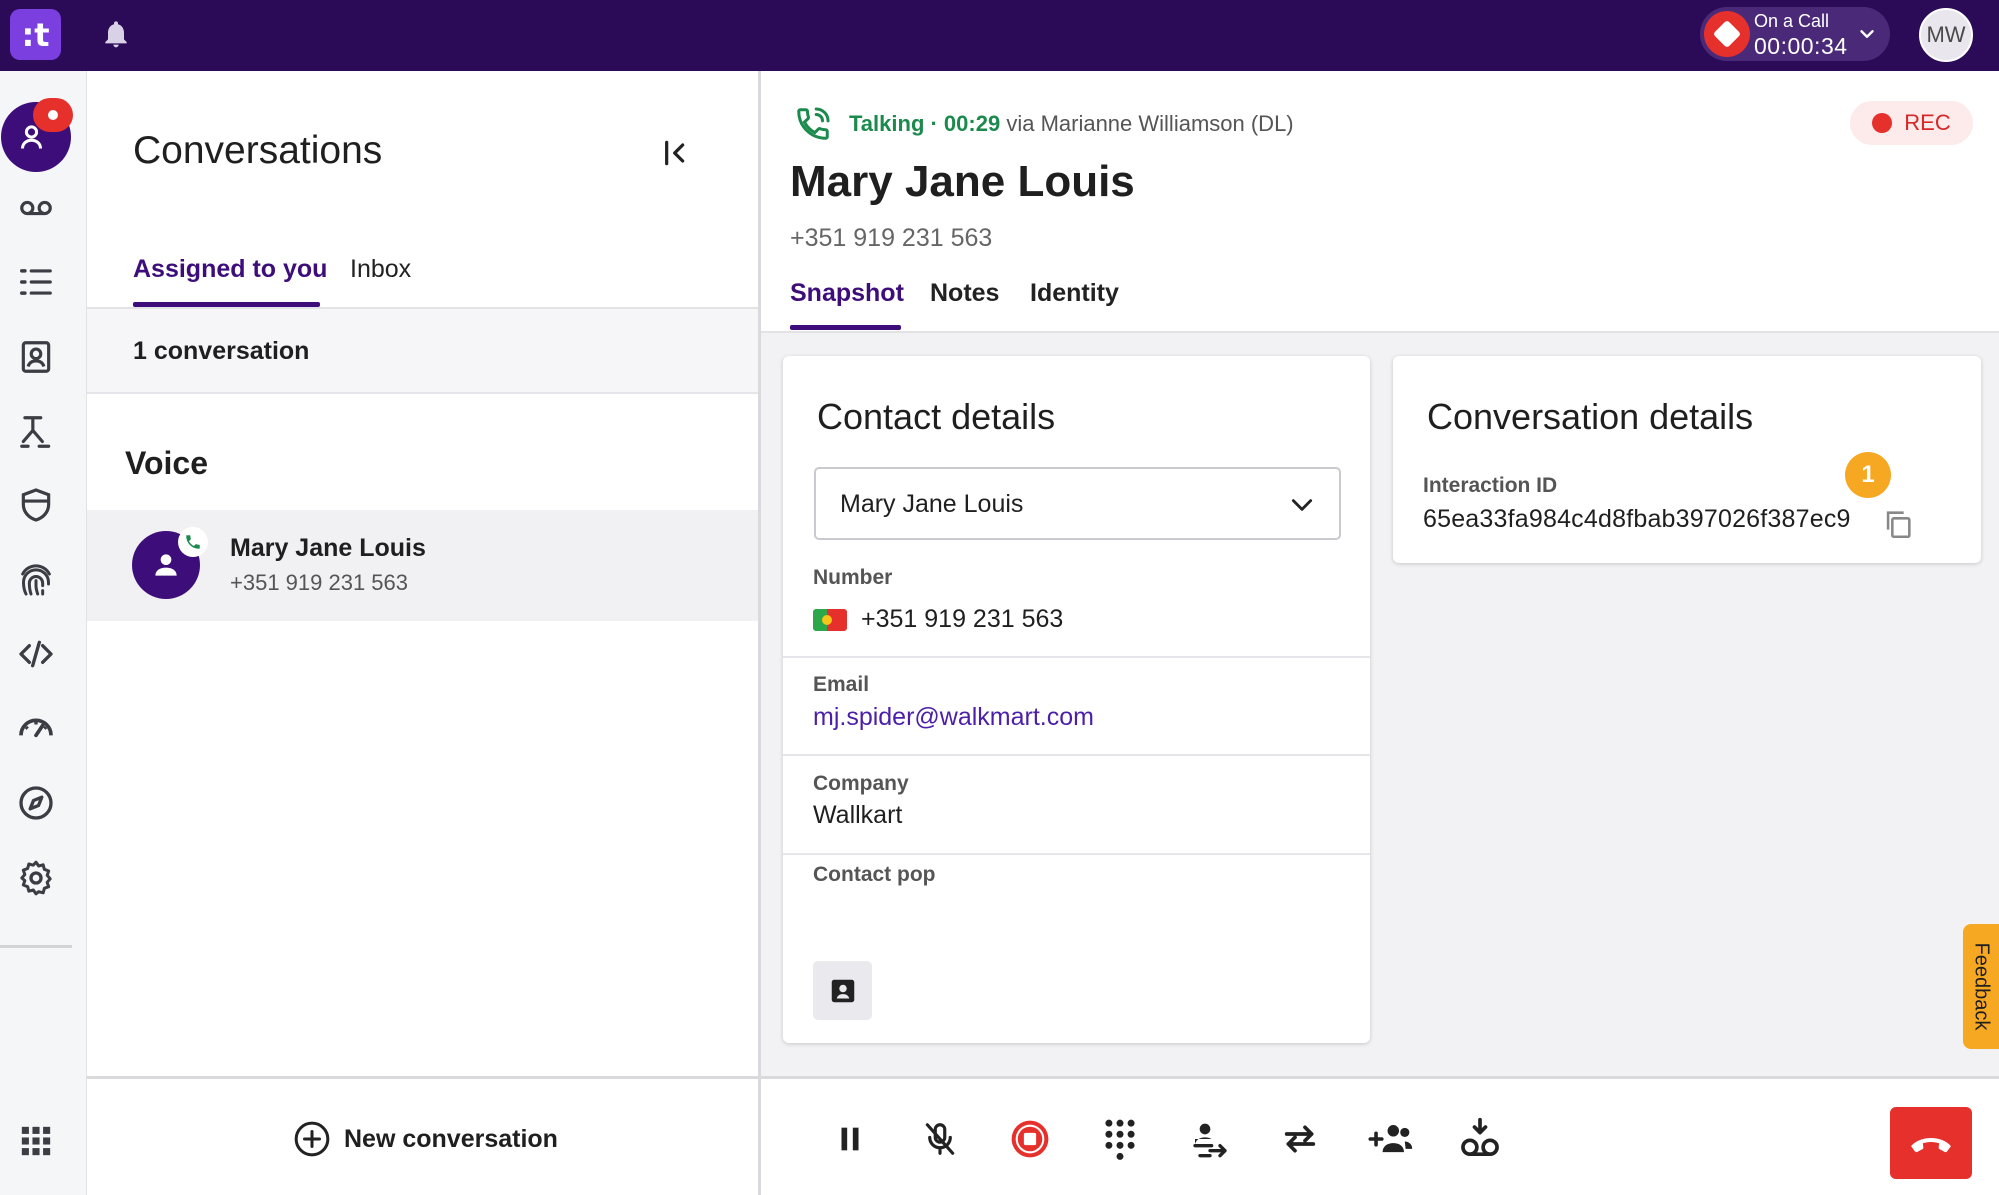 The height and width of the screenshot is (1195, 1999). I want to click on chevron-down-icon, so click(1867, 34).